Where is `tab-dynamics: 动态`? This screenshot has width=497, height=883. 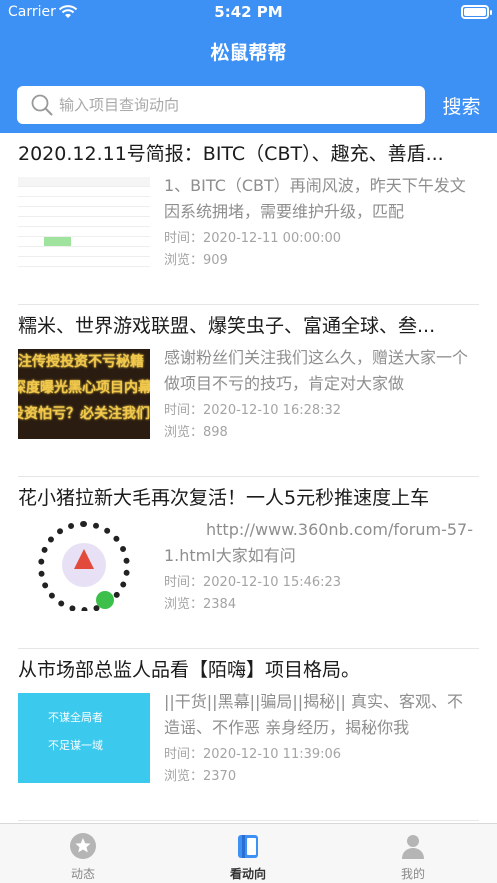 tab-dynamics: 动态 is located at coordinates (83, 853).